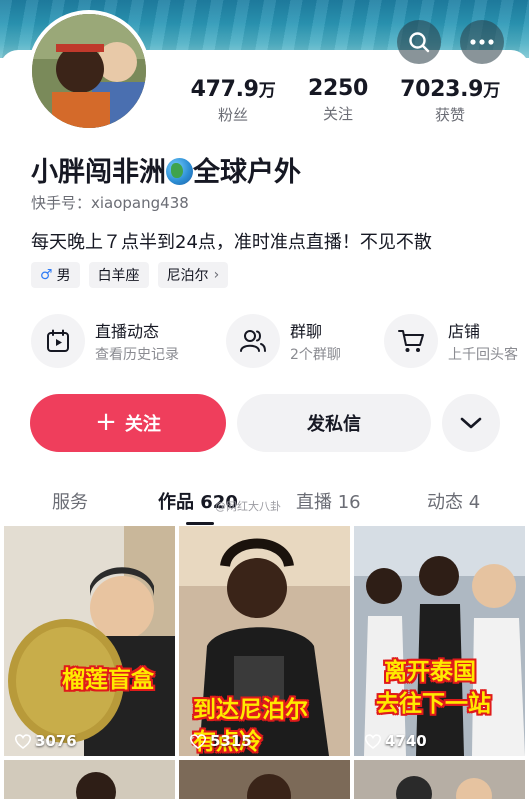 Image resolution: width=529 pixels, height=799 pixels. I want to click on more-dots-icon, so click(482, 42).